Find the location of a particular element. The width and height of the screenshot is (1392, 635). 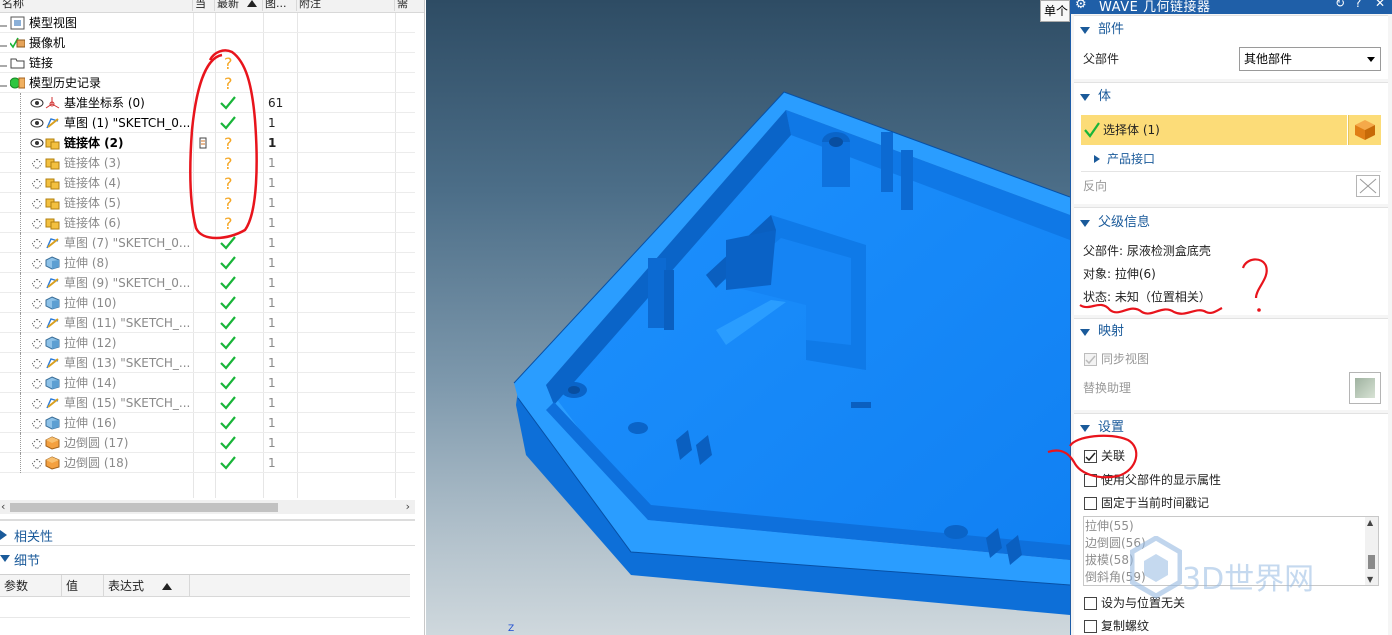

replace-helper-icon is located at coordinates (1365, 388).